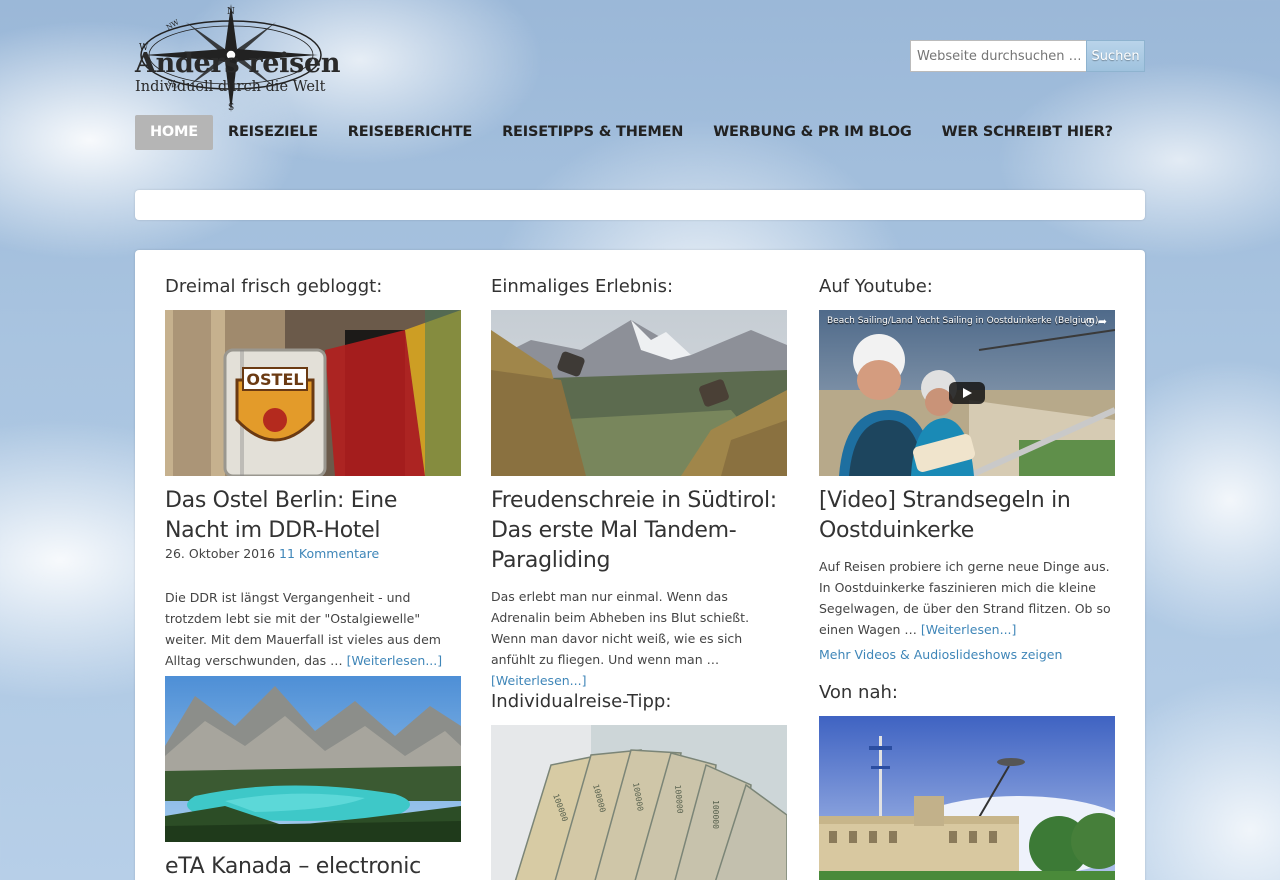 The image size is (1280, 880). What do you see at coordinates (715, 814) in the screenshot?
I see `svg-text: 100000` at bounding box center [715, 814].